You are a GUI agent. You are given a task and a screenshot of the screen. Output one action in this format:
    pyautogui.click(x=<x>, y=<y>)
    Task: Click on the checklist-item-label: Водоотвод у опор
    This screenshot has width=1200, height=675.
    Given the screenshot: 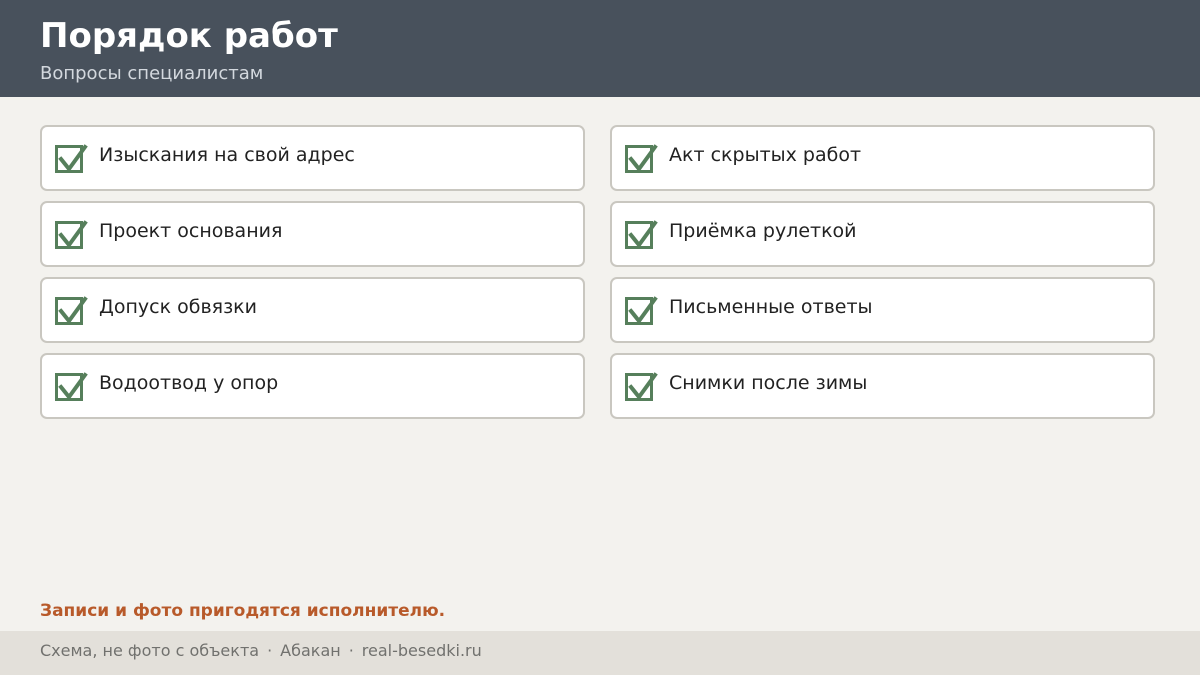 What is the action you would take?
    pyautogui.click(x=189, y=383)
    